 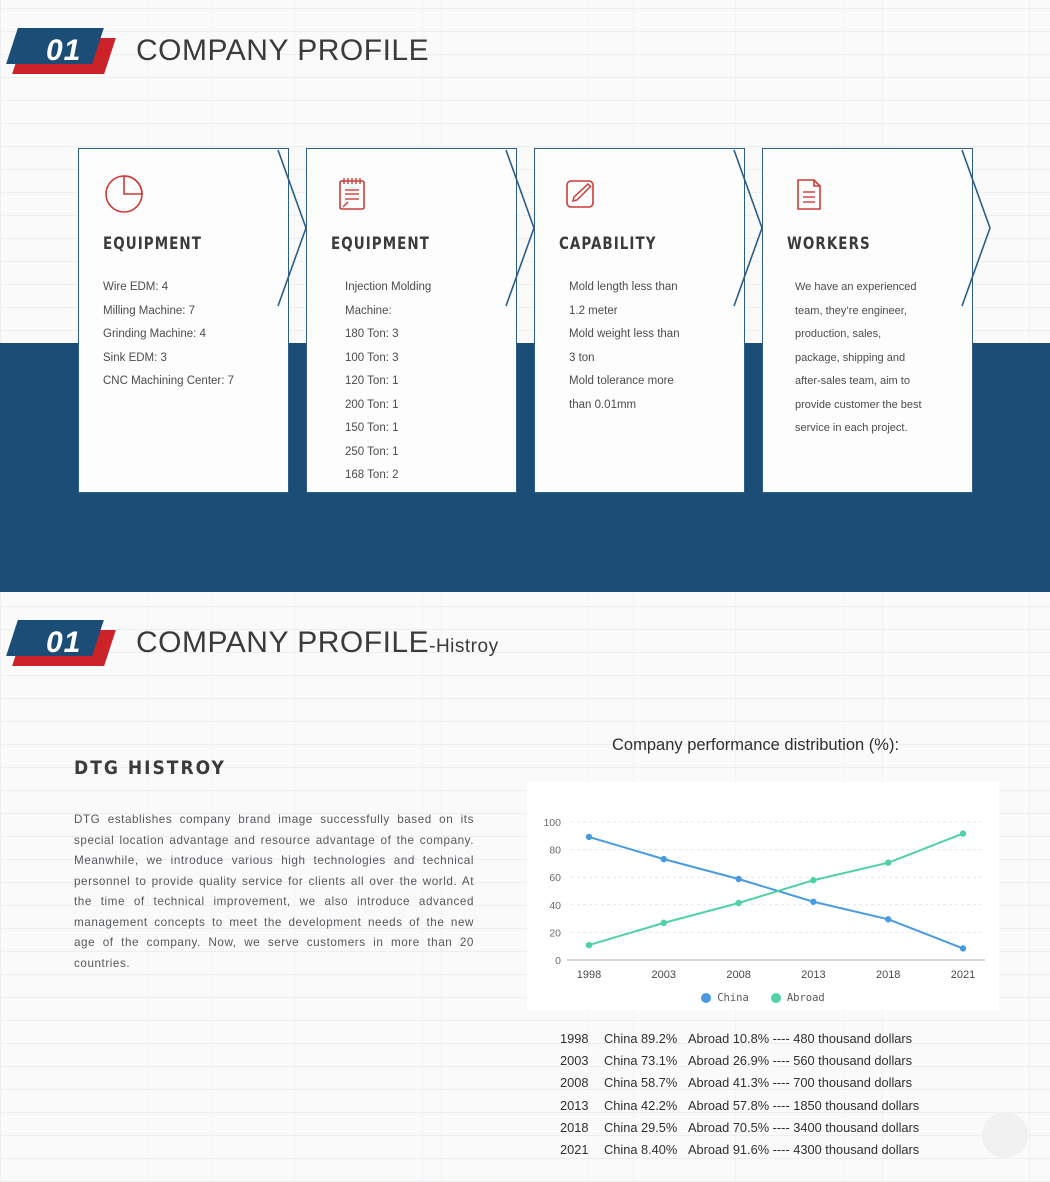 I want to click on card-line: production, sales,, so click(x=838, y=334).